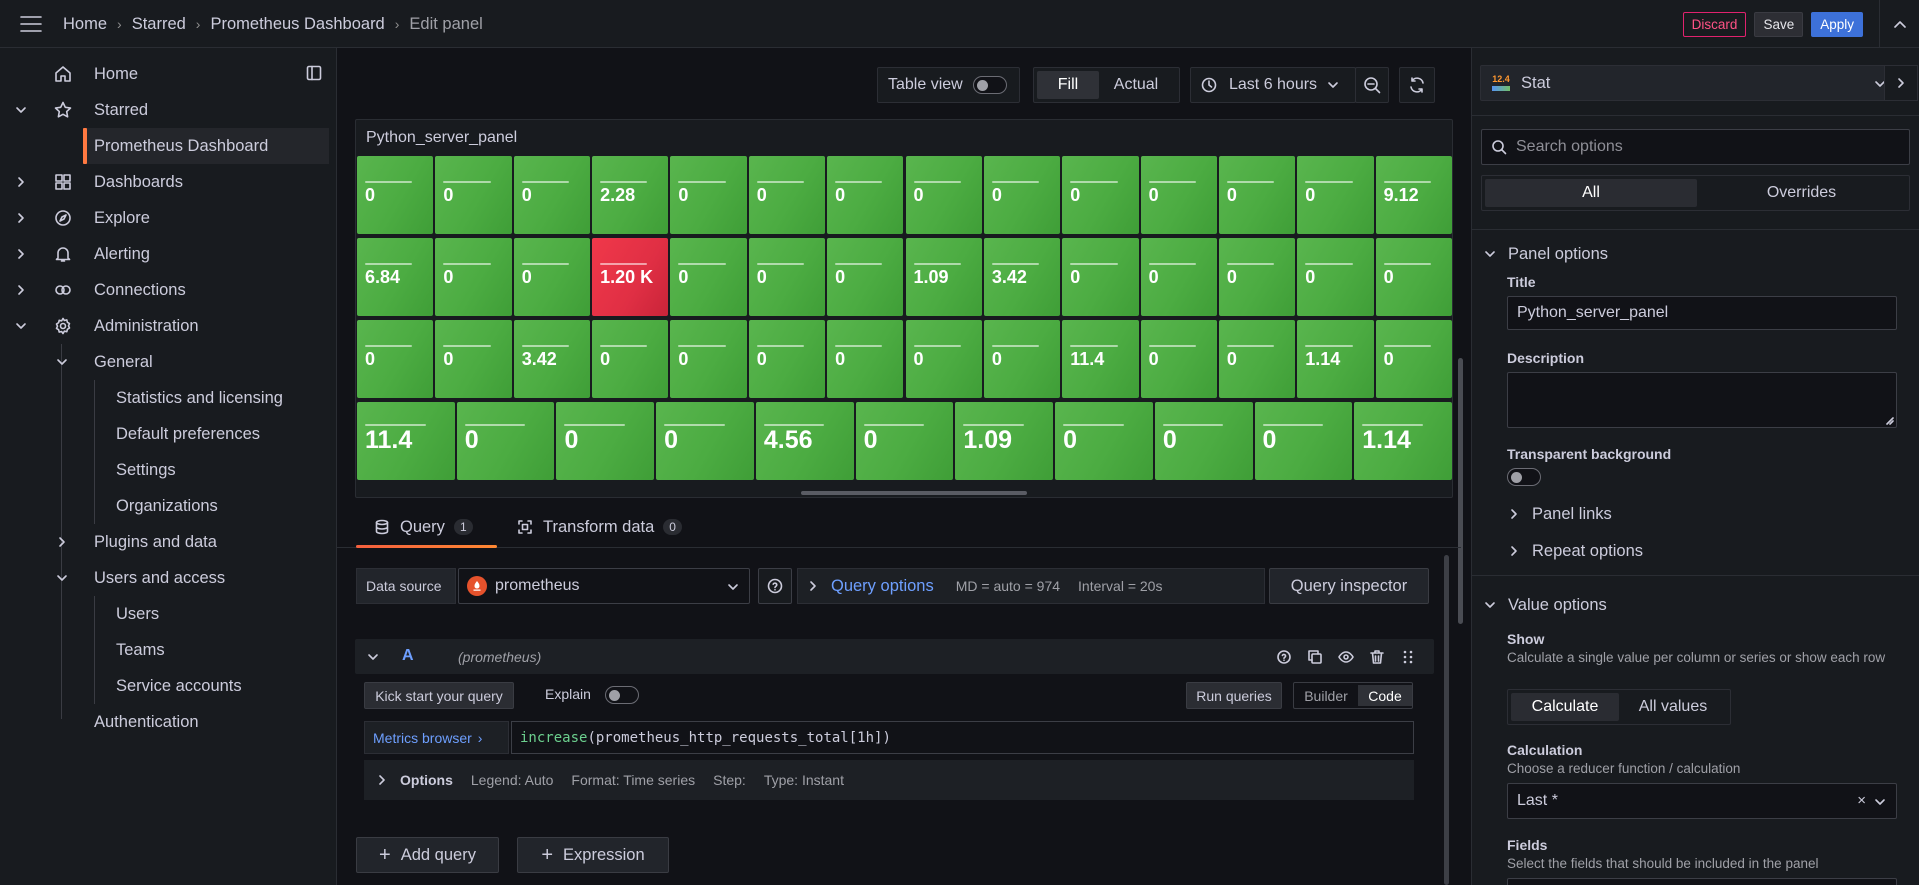 The image size is (1919, 885). I want to click on sidebar-item-service-accounts: Service accounts, so click(168, 686).